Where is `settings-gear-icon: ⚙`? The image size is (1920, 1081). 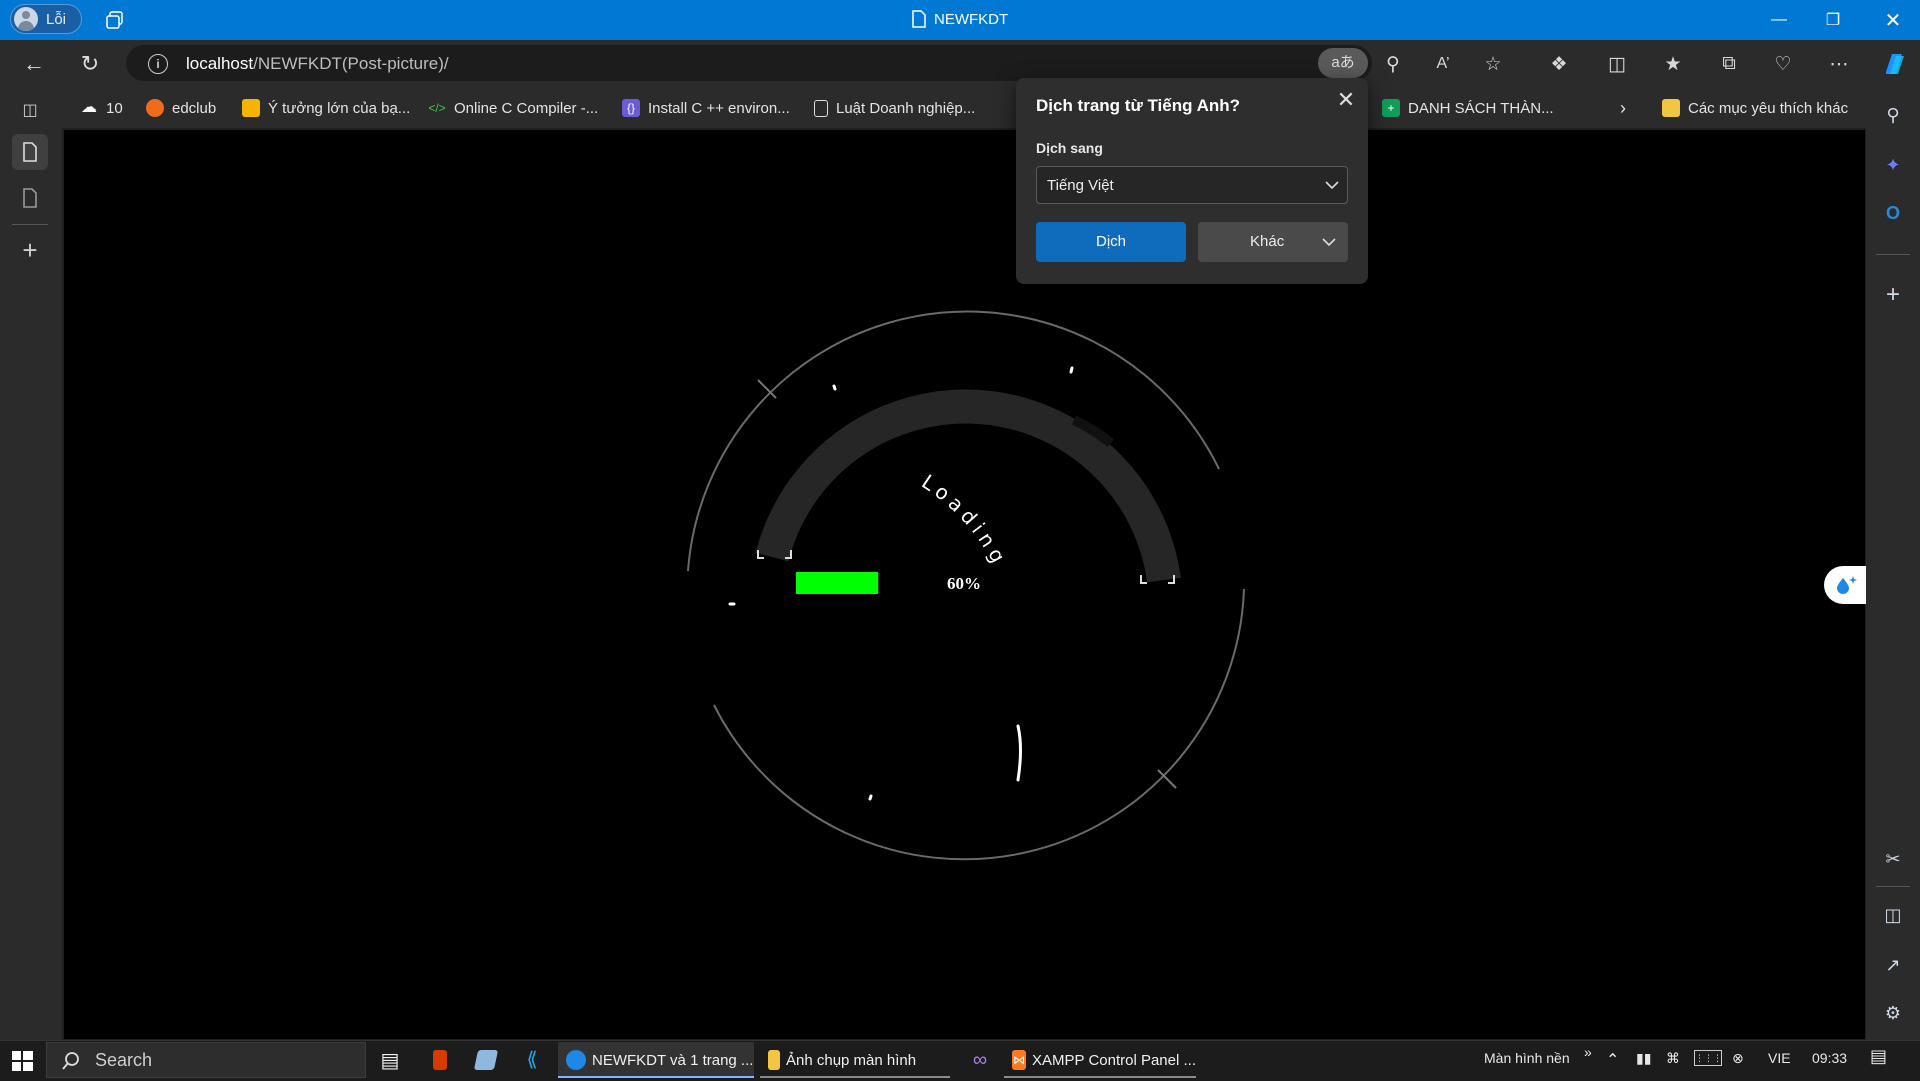 settings-gear-icon: ⚙ is located at coordinates (1893, 1013).